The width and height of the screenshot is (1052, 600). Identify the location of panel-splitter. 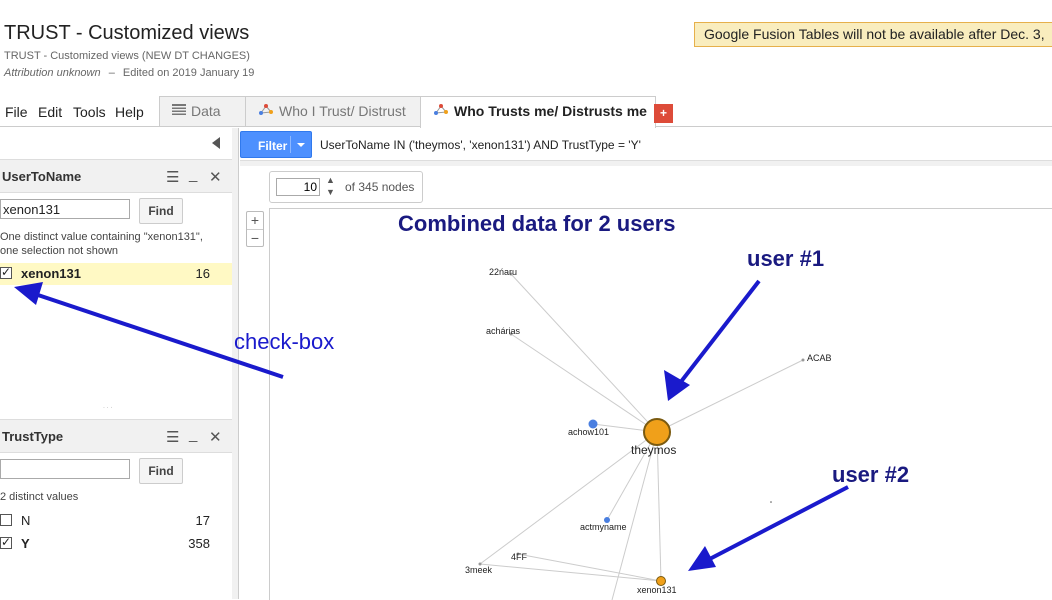
(235, 363).